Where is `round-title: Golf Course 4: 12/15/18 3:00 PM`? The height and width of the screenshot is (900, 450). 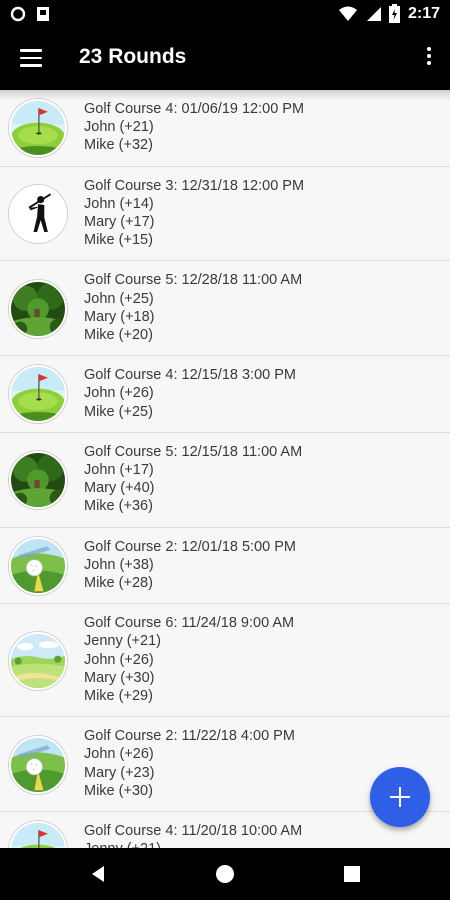
round-title: Golf Course 4: 12/15/18 3:00 PM is located at coordinates (190, 375).